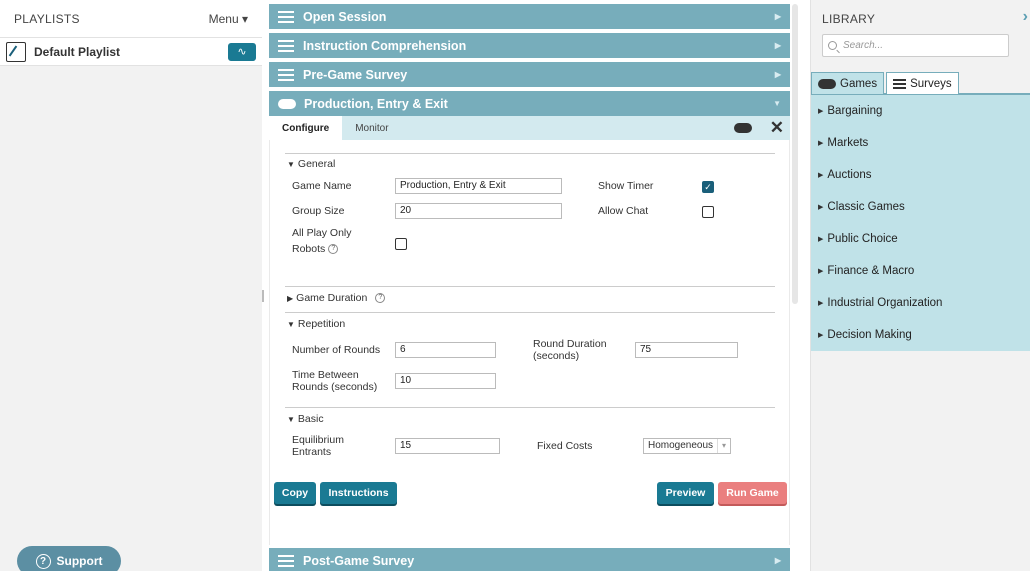 The height and width of the screenshot is (571, 1030). What do you see at coordinates (920, 303) in the screenshot?
I see `category-industrial-organization: ▶ Industrial Organization` at bounding box center [920, 303].